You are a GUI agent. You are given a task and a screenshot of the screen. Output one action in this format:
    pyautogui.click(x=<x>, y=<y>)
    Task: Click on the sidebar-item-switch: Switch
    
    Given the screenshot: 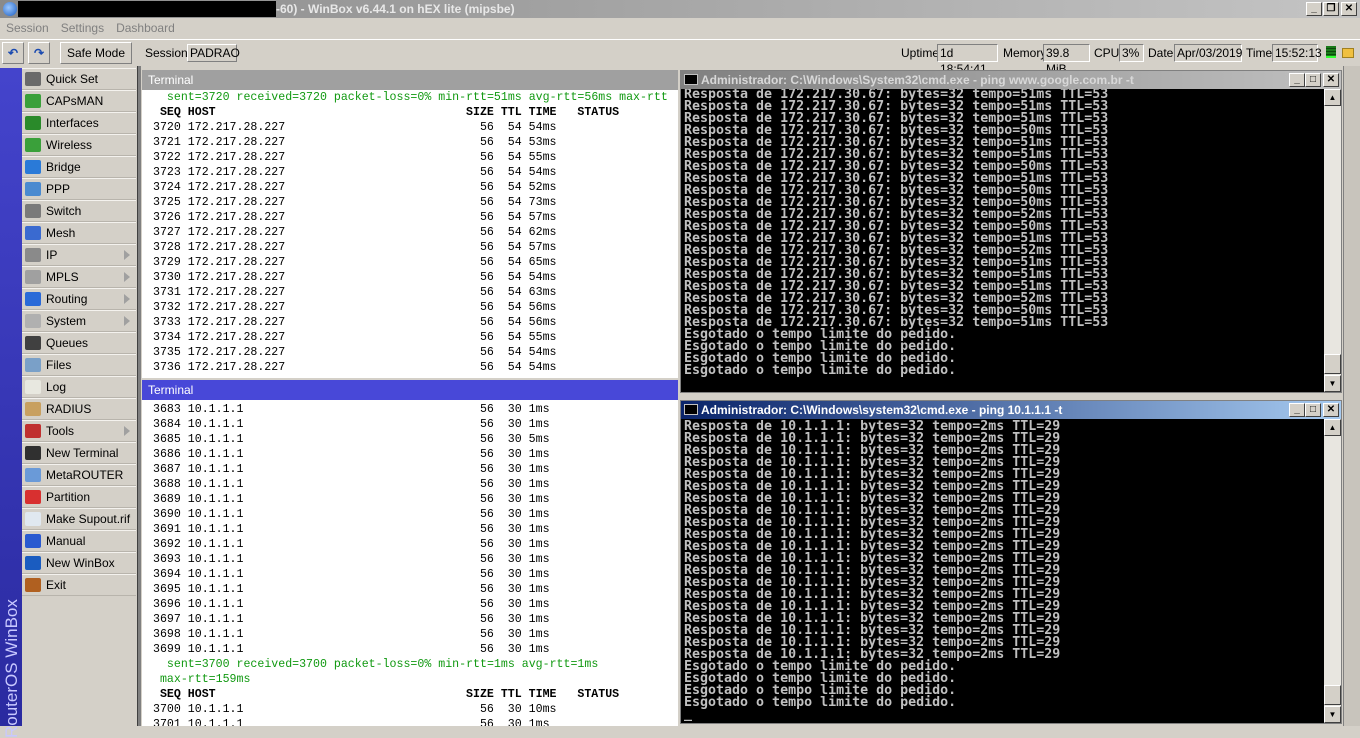 What is the action you would take?
    pyautogui.click(x=79, y=211)
    